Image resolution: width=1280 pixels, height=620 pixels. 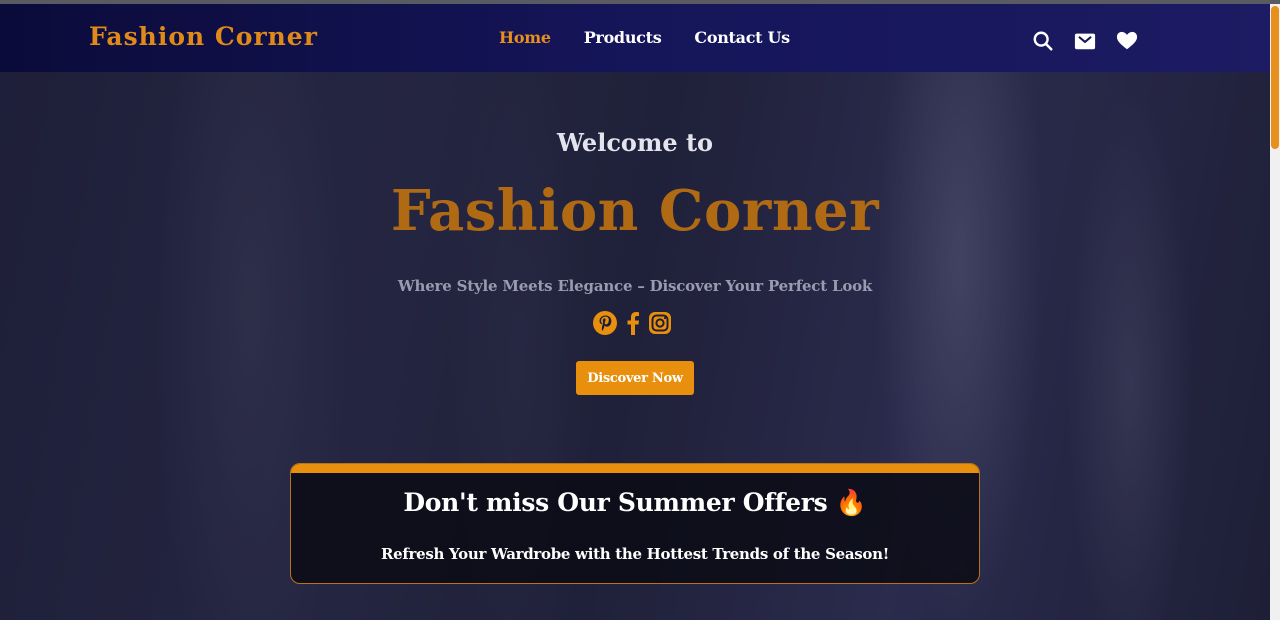 I want to click on heart-icon, so click(x=1127, y=41).